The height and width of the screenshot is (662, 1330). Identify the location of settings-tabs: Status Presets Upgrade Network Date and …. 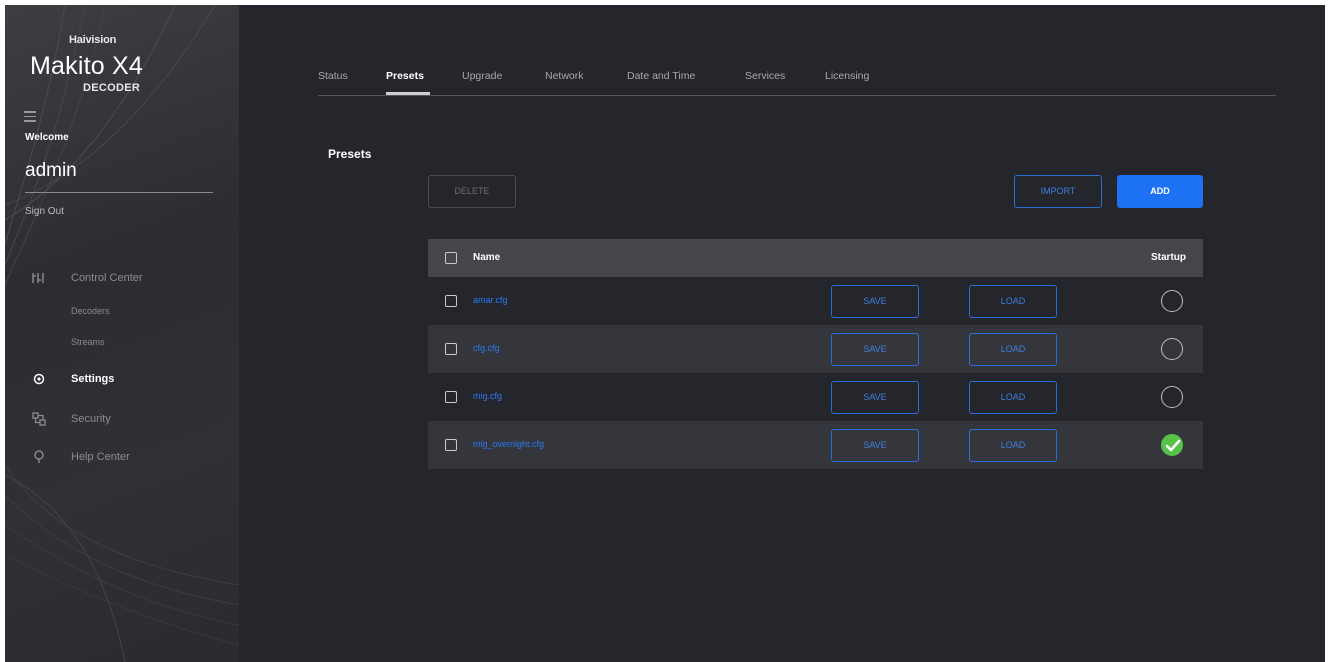
(797, 78).